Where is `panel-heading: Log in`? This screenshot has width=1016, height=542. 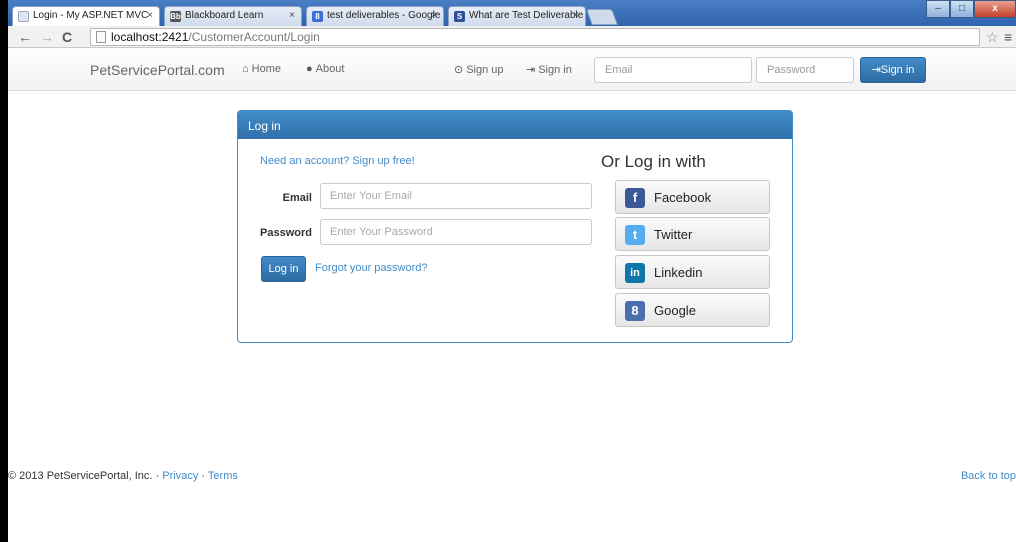
panel-heading: Log in is located at coordinates (515, 125).